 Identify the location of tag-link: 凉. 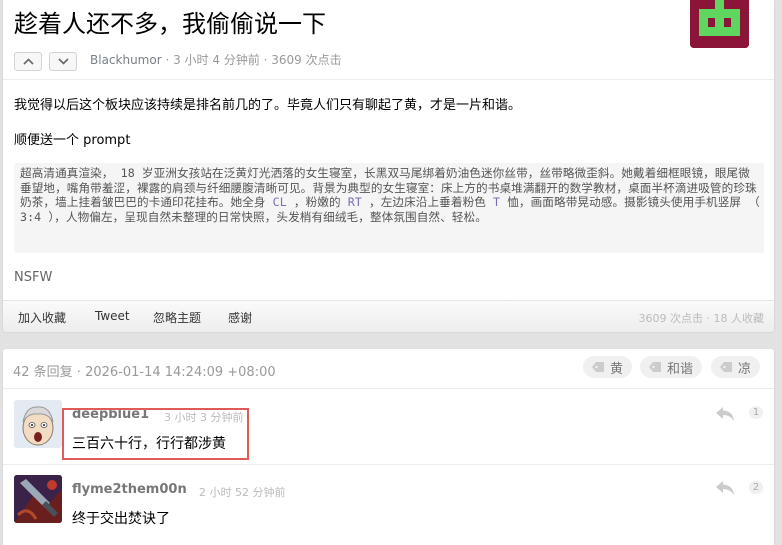
(736, 367).